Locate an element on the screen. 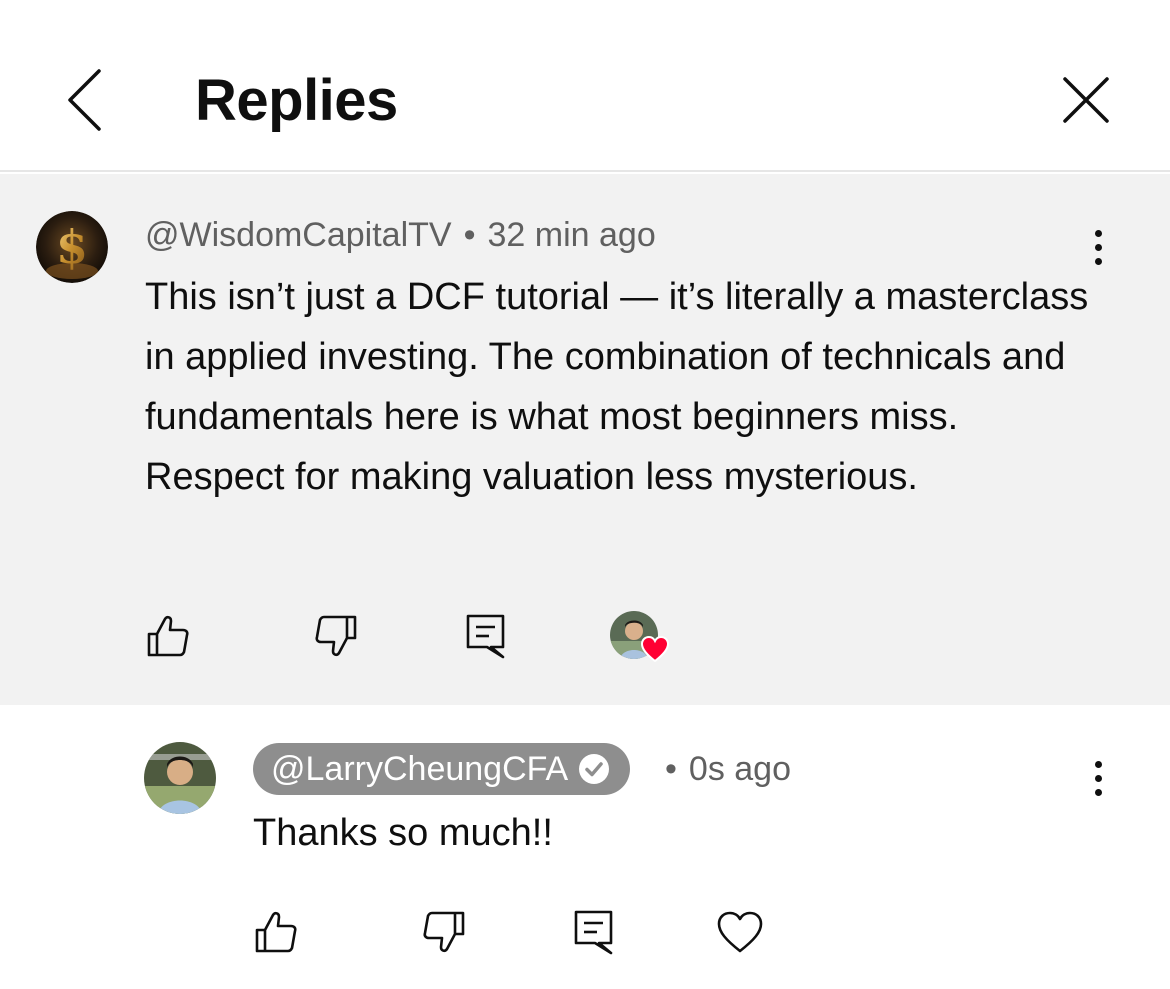 The height and width of the screenshot is (989, 1170). back-button is located at coordinates (85, 100).